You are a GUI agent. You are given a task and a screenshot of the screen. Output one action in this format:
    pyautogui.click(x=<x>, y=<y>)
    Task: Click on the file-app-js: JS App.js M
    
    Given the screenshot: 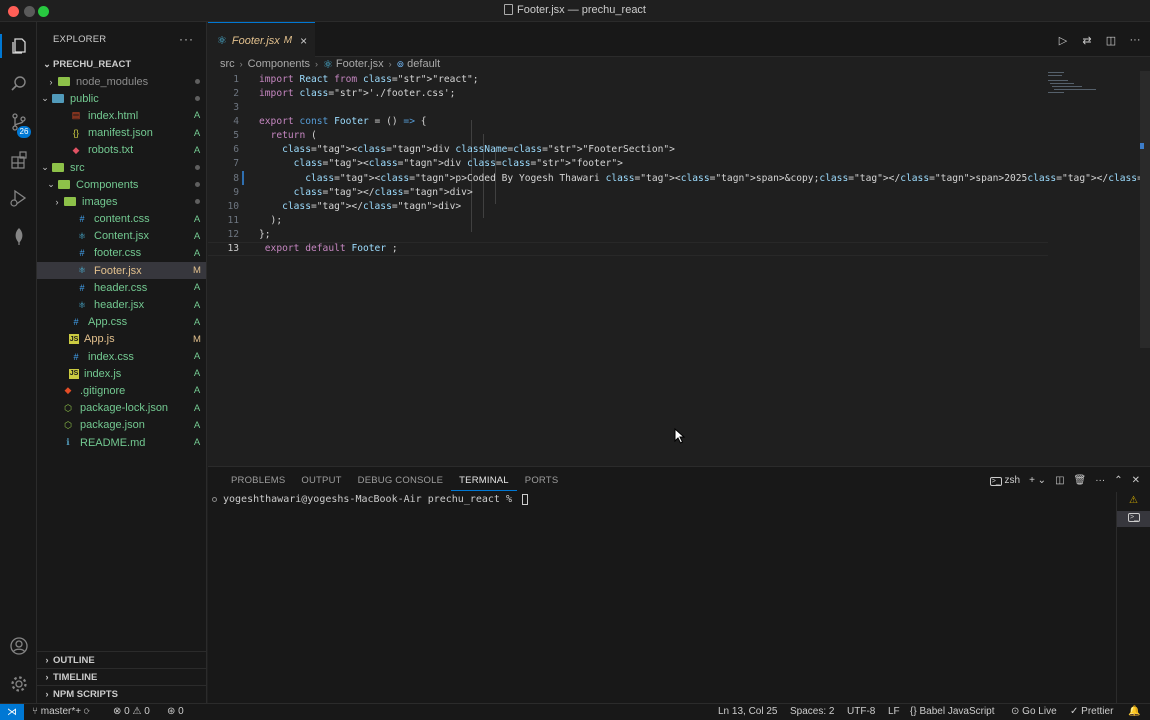 What is the action you would take?
    pyautogui.click(x=121, y=339)
    